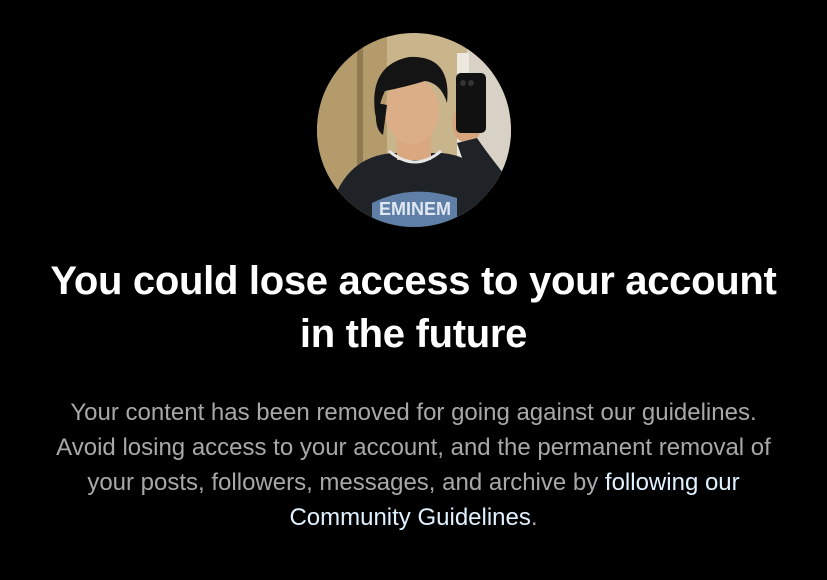  What do you see at coordinates (534, 517) in the screenshot?
I see `warning-message-suffix: .` at bounding box center [534, 517].